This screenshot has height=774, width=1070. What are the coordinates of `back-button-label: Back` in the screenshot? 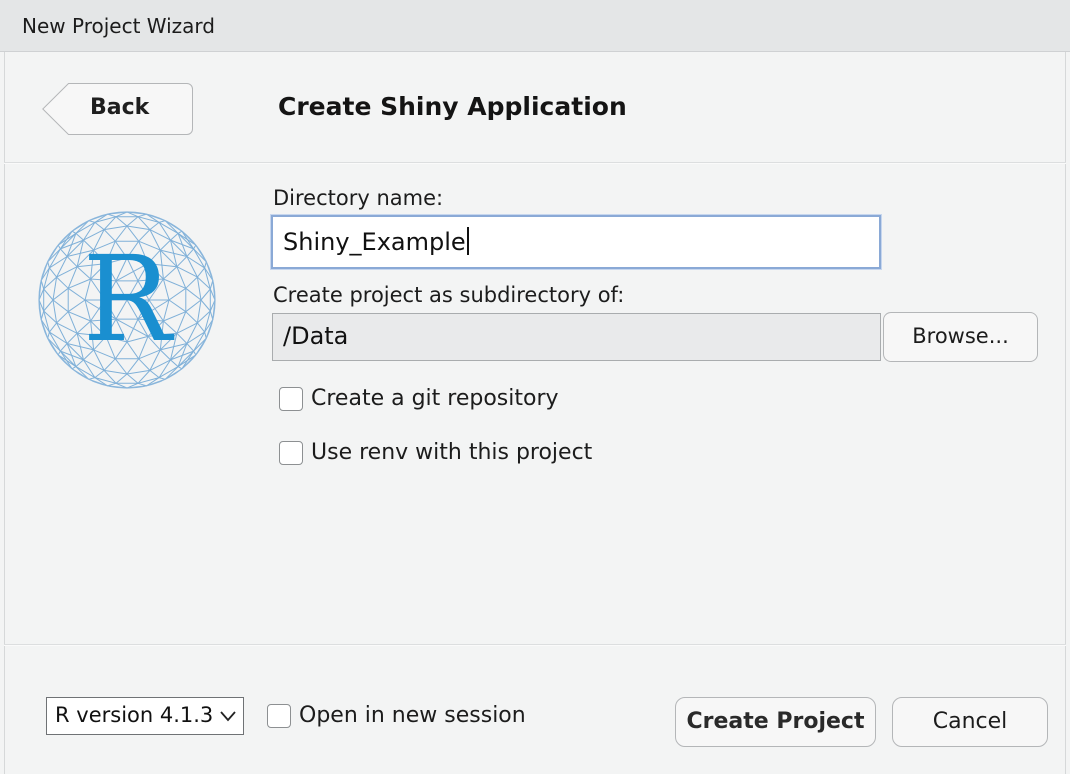 It's located at (120, 107).